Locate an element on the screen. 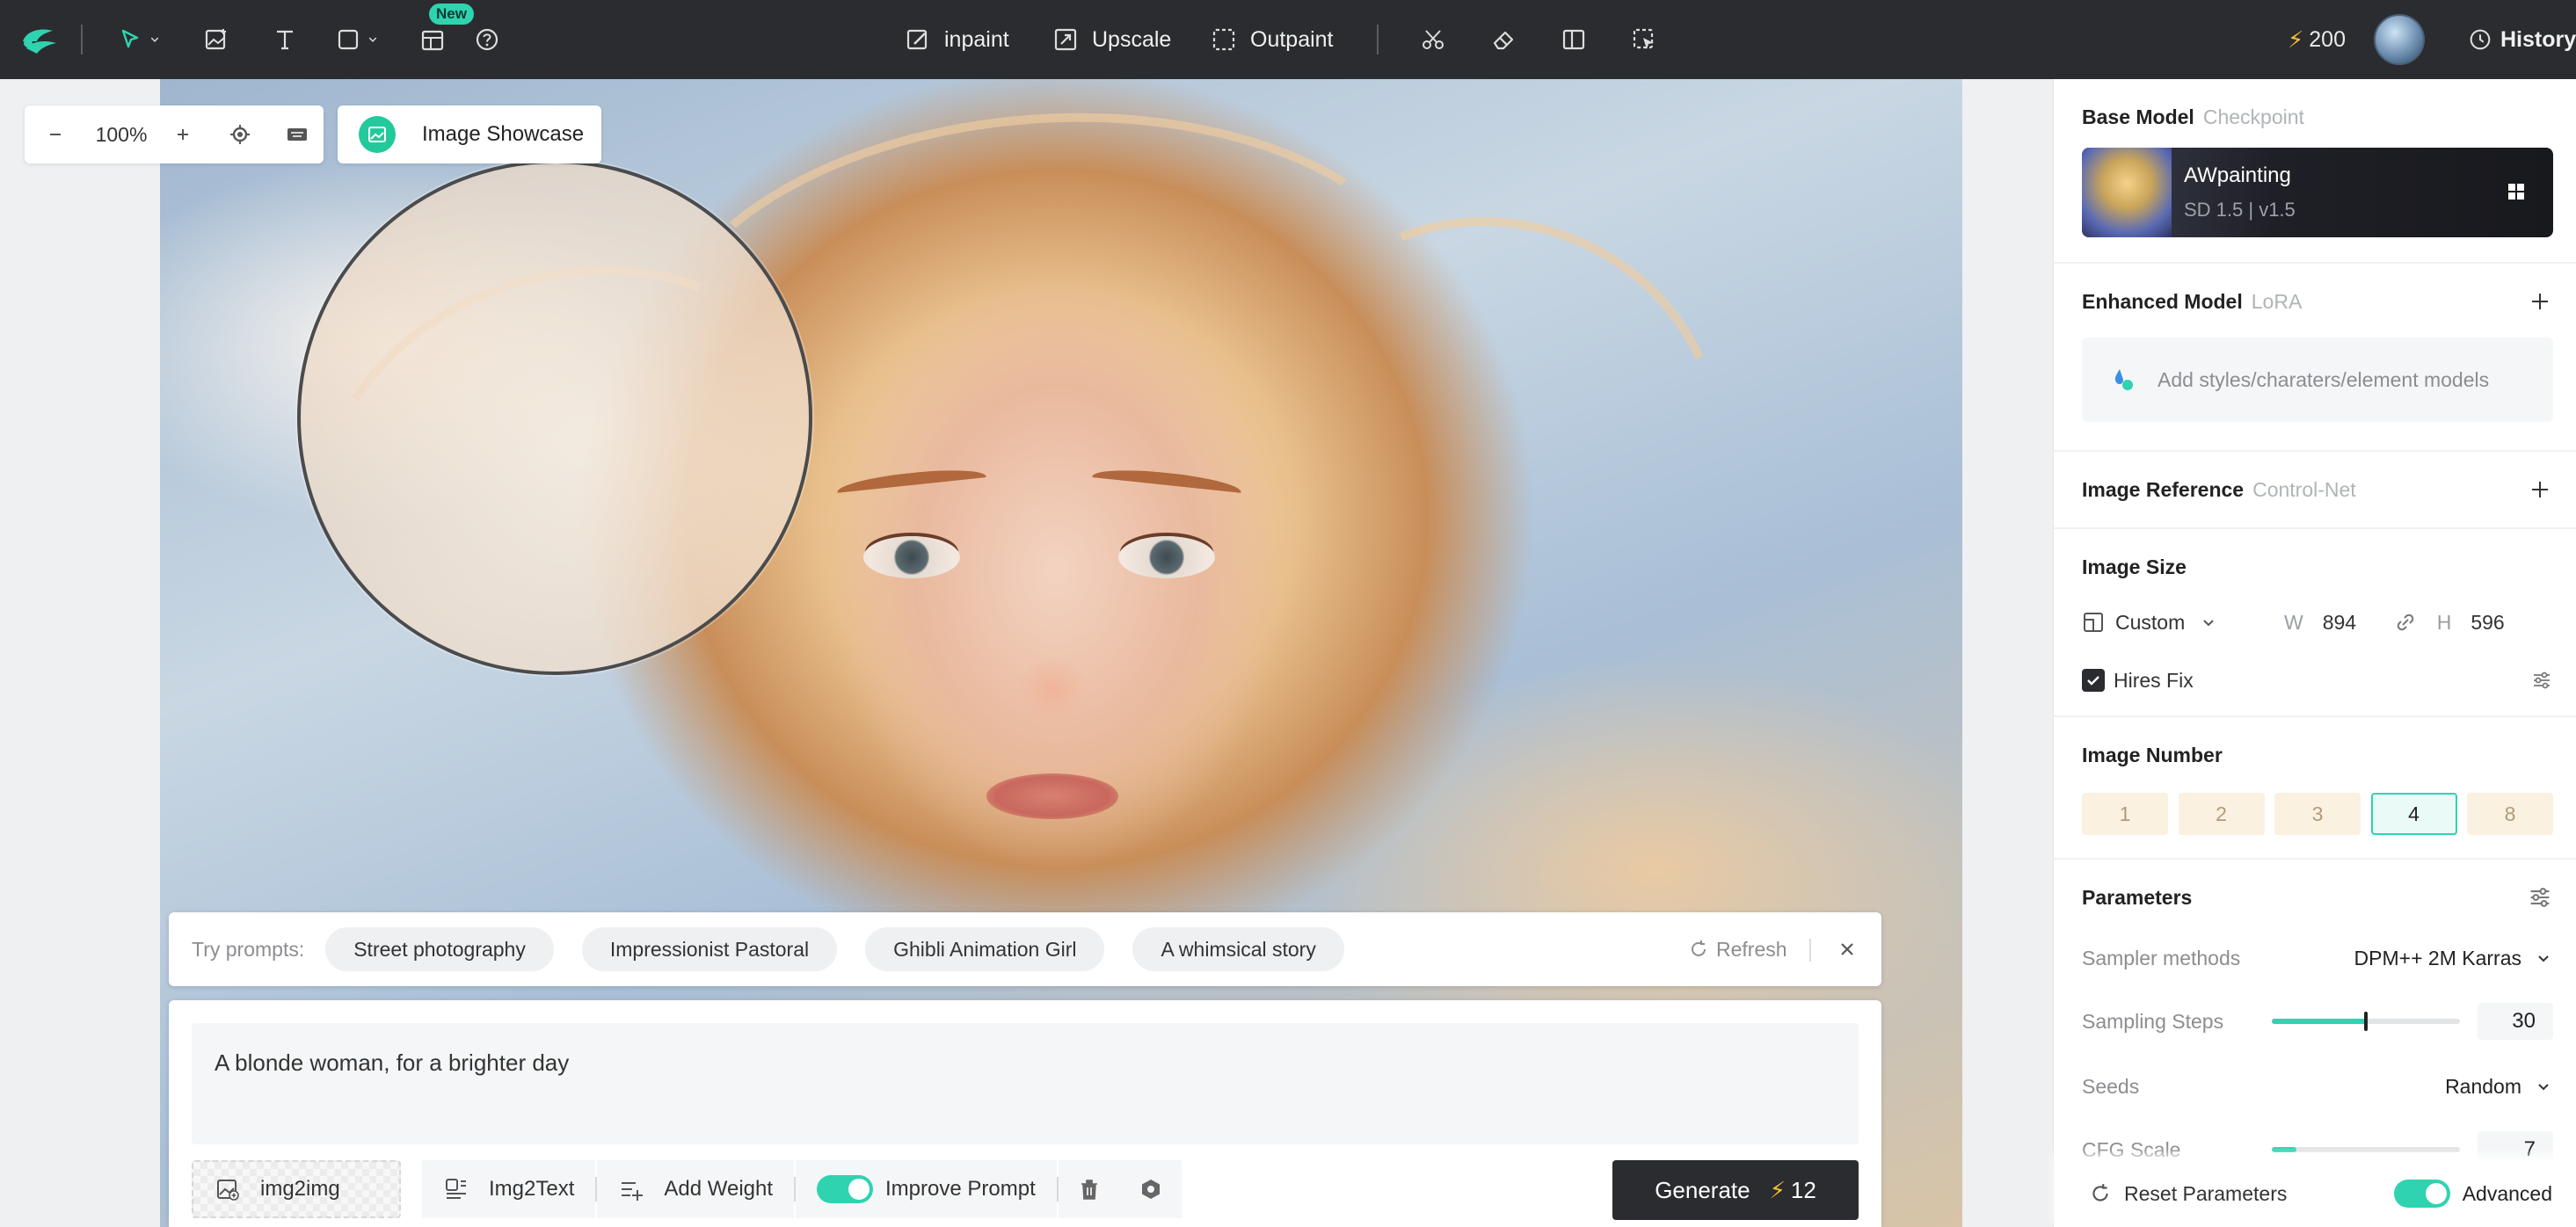 Image resolution: width=2576 pixels, height=1227 pixels. image-number-options: 1 2 3 4 8 is located at coordinates (2317, 814).